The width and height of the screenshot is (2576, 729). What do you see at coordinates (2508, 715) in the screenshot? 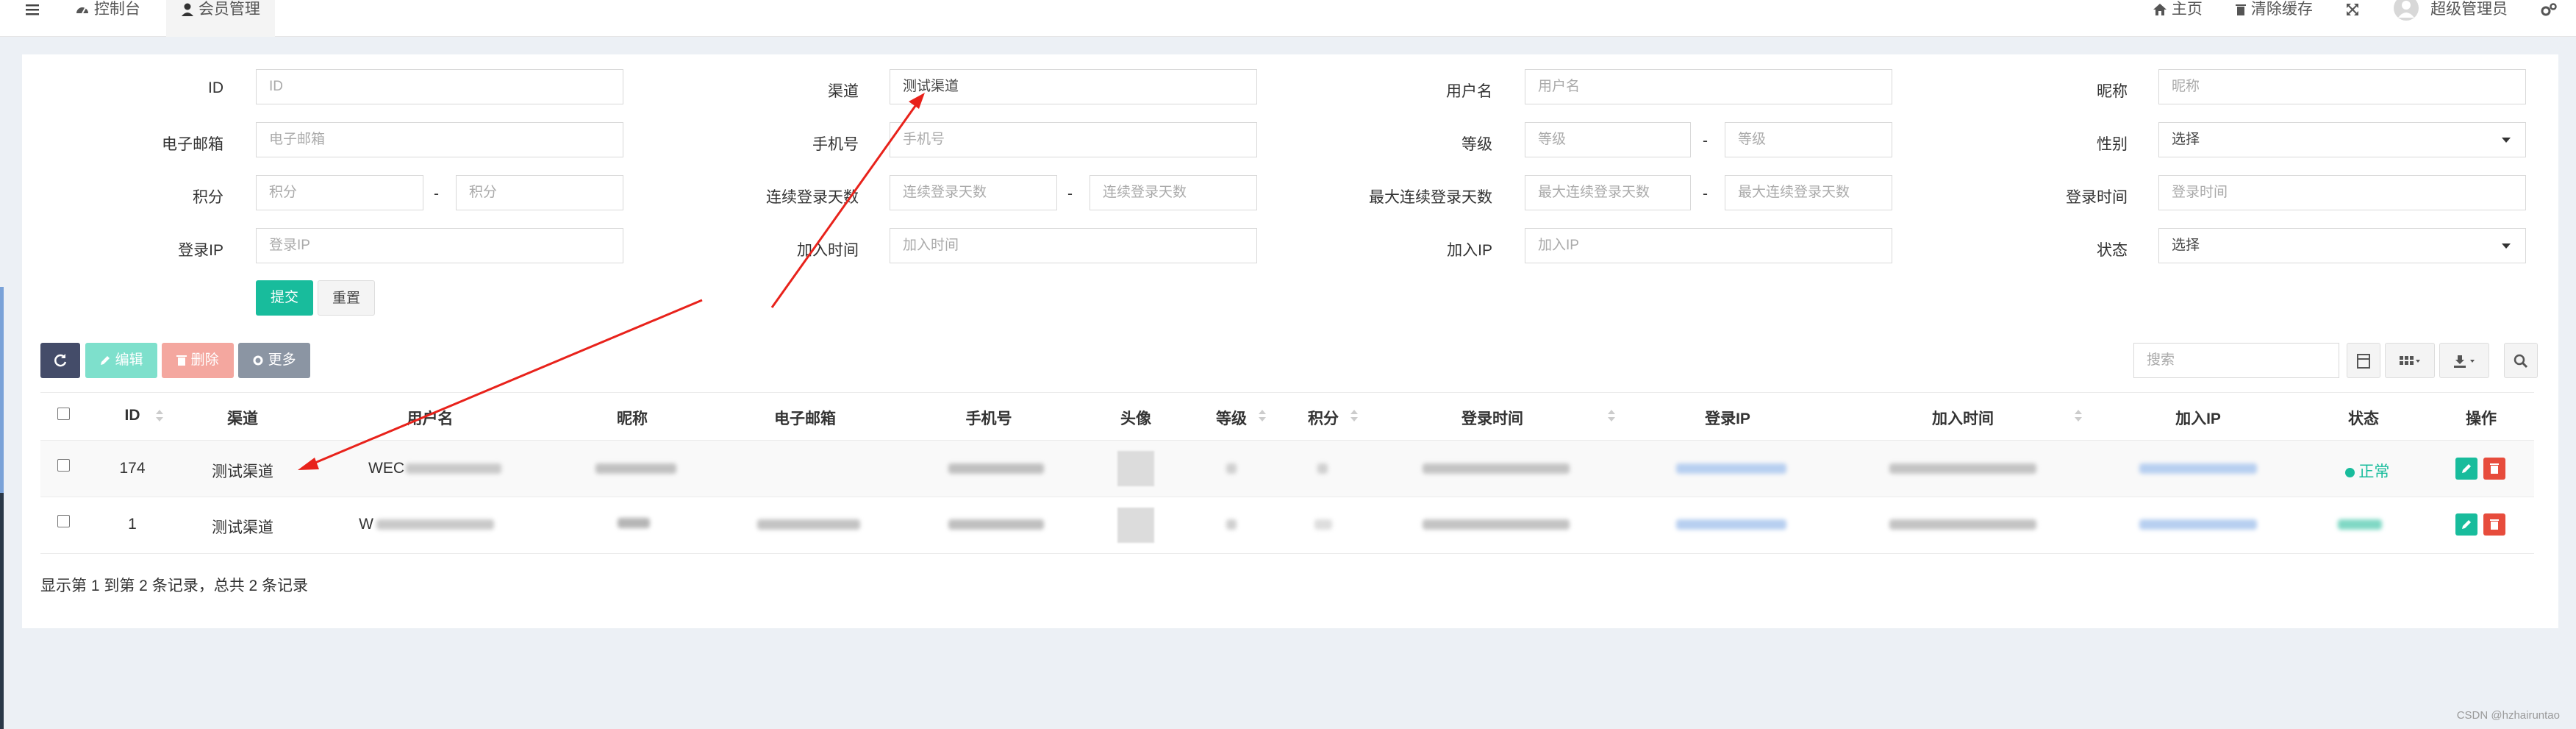
I see `watermark-credit: CSDN @hzhairuntao` at bounding box center [2508, 715].